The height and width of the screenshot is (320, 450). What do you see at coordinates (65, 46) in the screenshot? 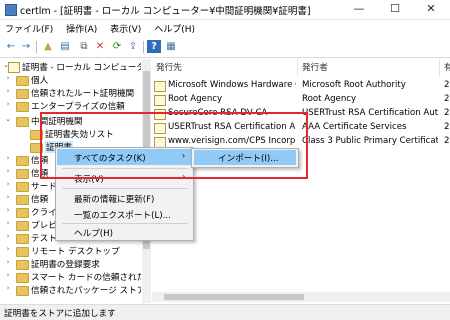
I see `show-hide-tree-icon: ▤` at bounding box center [65, 46].